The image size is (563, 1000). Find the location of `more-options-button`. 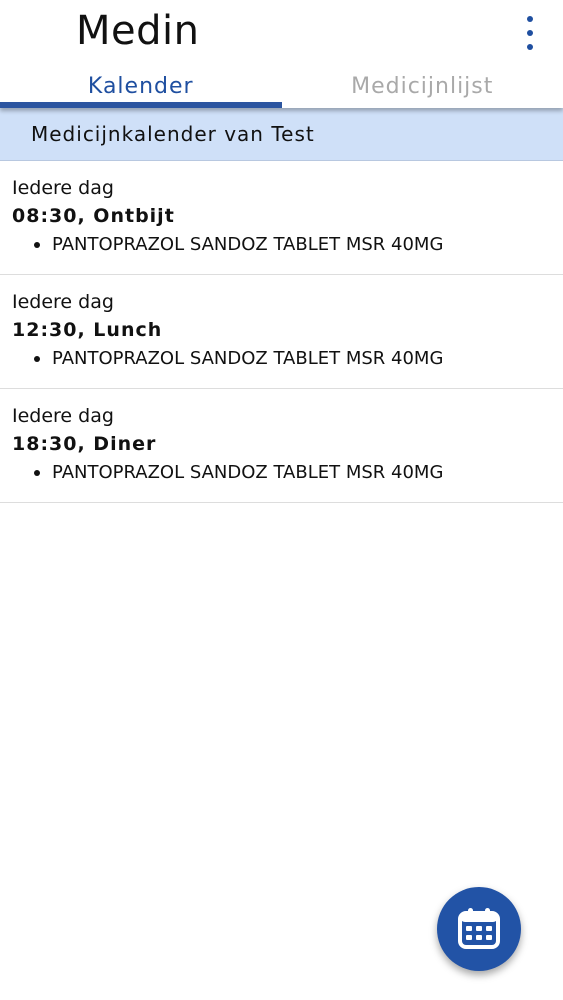

more-options-button is located at coordinates (530, 33).